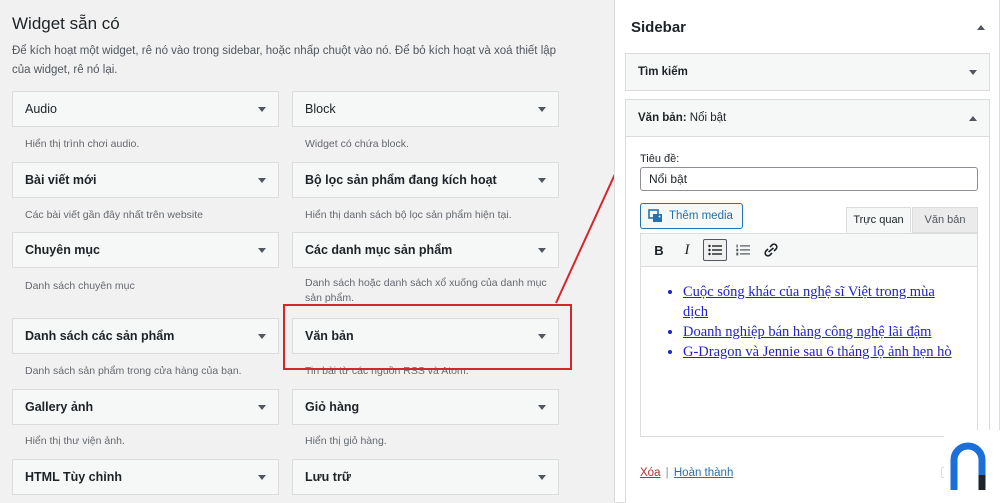 Image resolution: width=1000 pixels, height=503 pixels. Describe the element at coordinates (809, 179) in the screenshot. I see `title-input` at that location.